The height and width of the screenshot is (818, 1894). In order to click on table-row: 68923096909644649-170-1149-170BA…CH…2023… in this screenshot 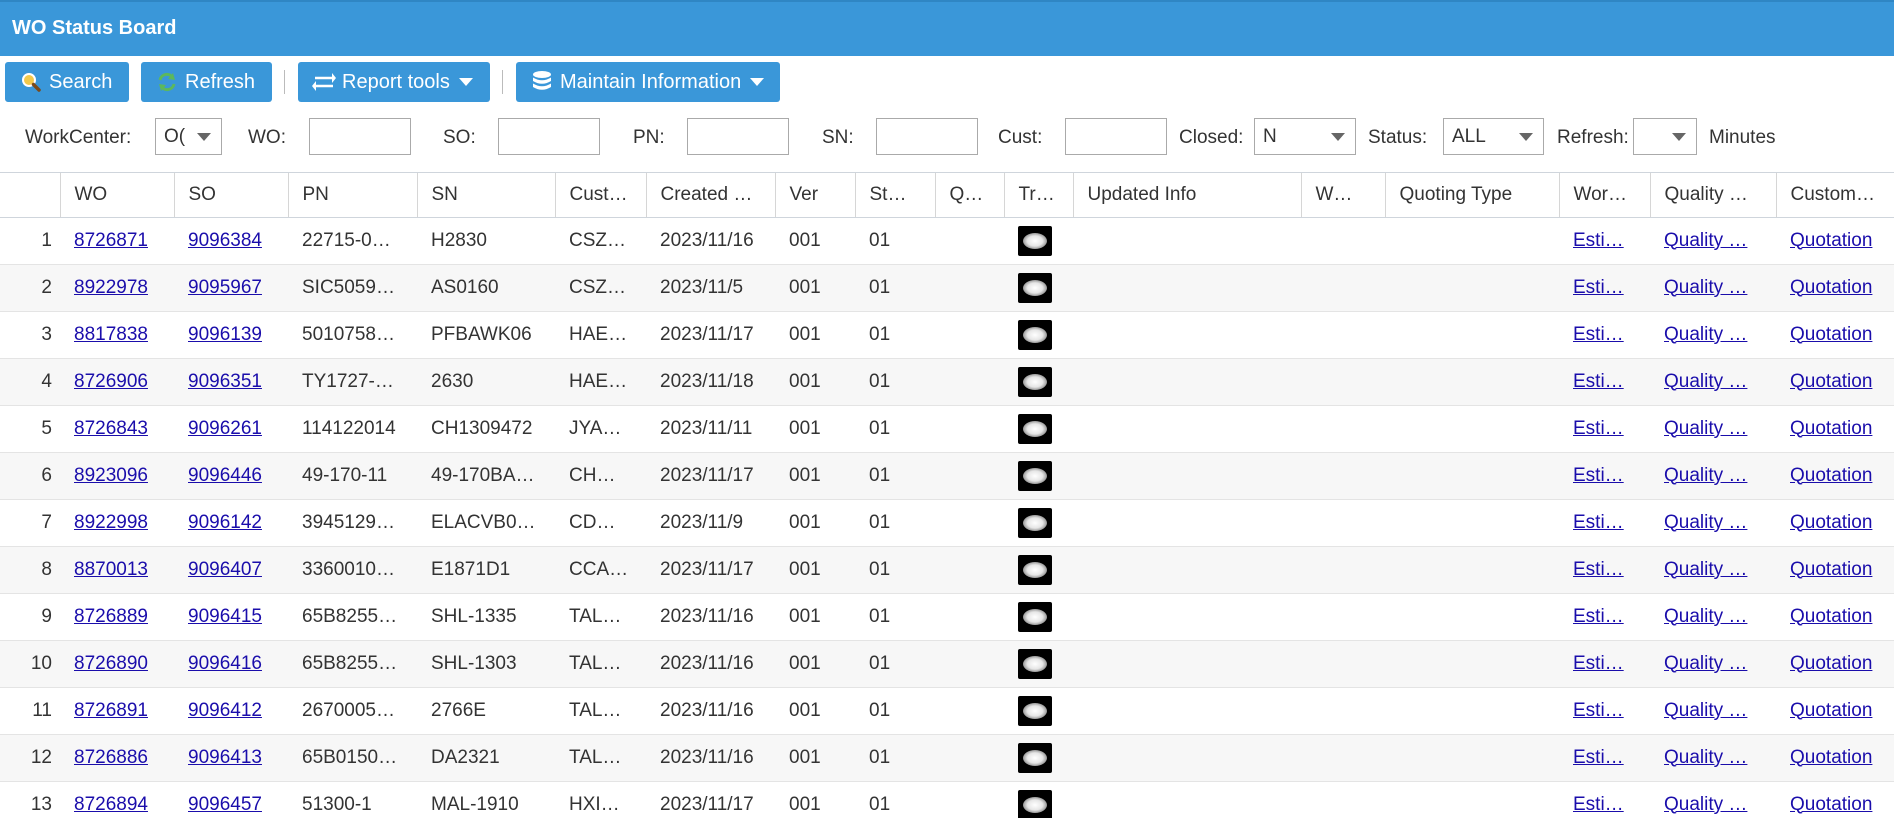, I will do `click(947, 475)`.